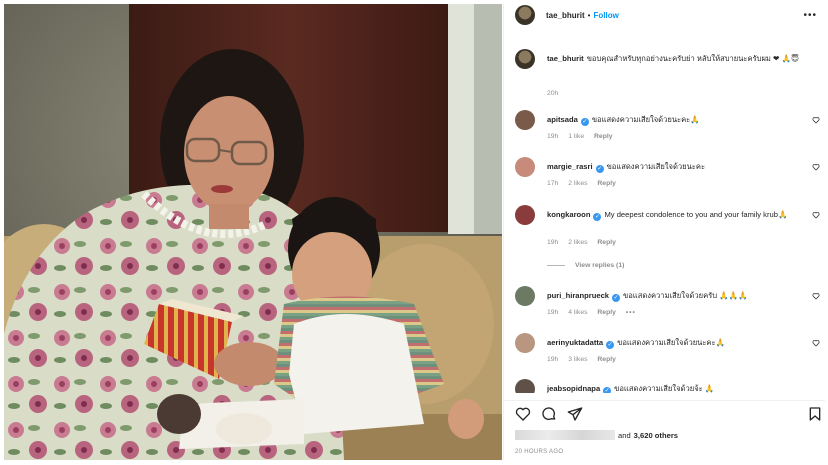  I want to click on comment-body: margie_rasri ✓ ขอแสดงความเสียใจด้วยนะคะ, so click(673, 167).